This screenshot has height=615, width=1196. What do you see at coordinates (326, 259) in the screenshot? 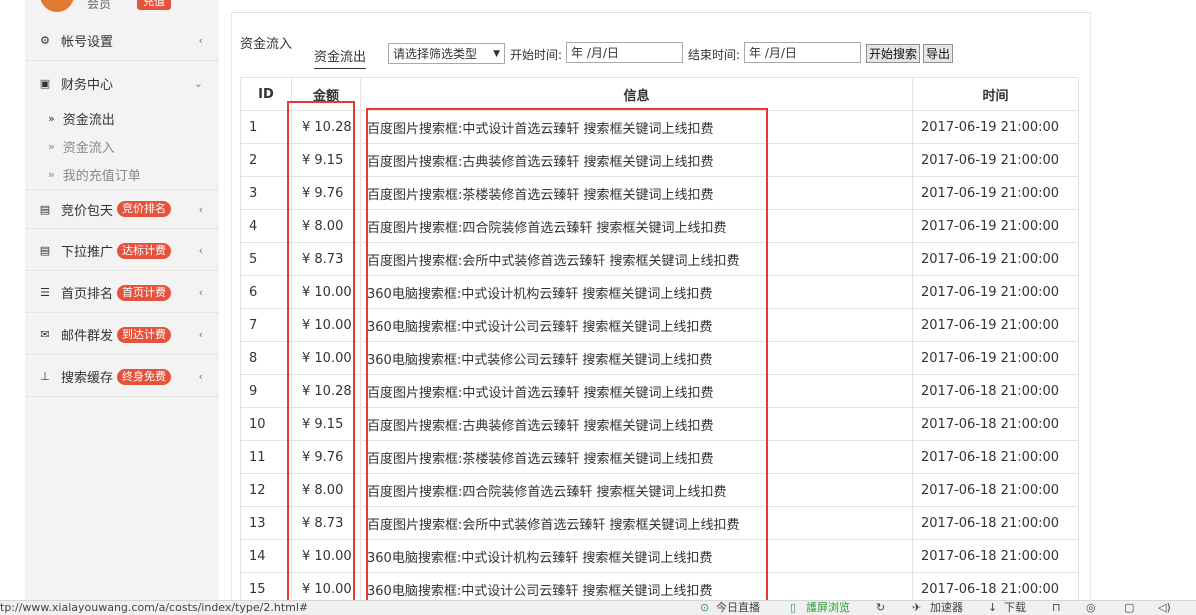
I see `cell-amount: ¥ 8.73` at bounding box center [326, 259].